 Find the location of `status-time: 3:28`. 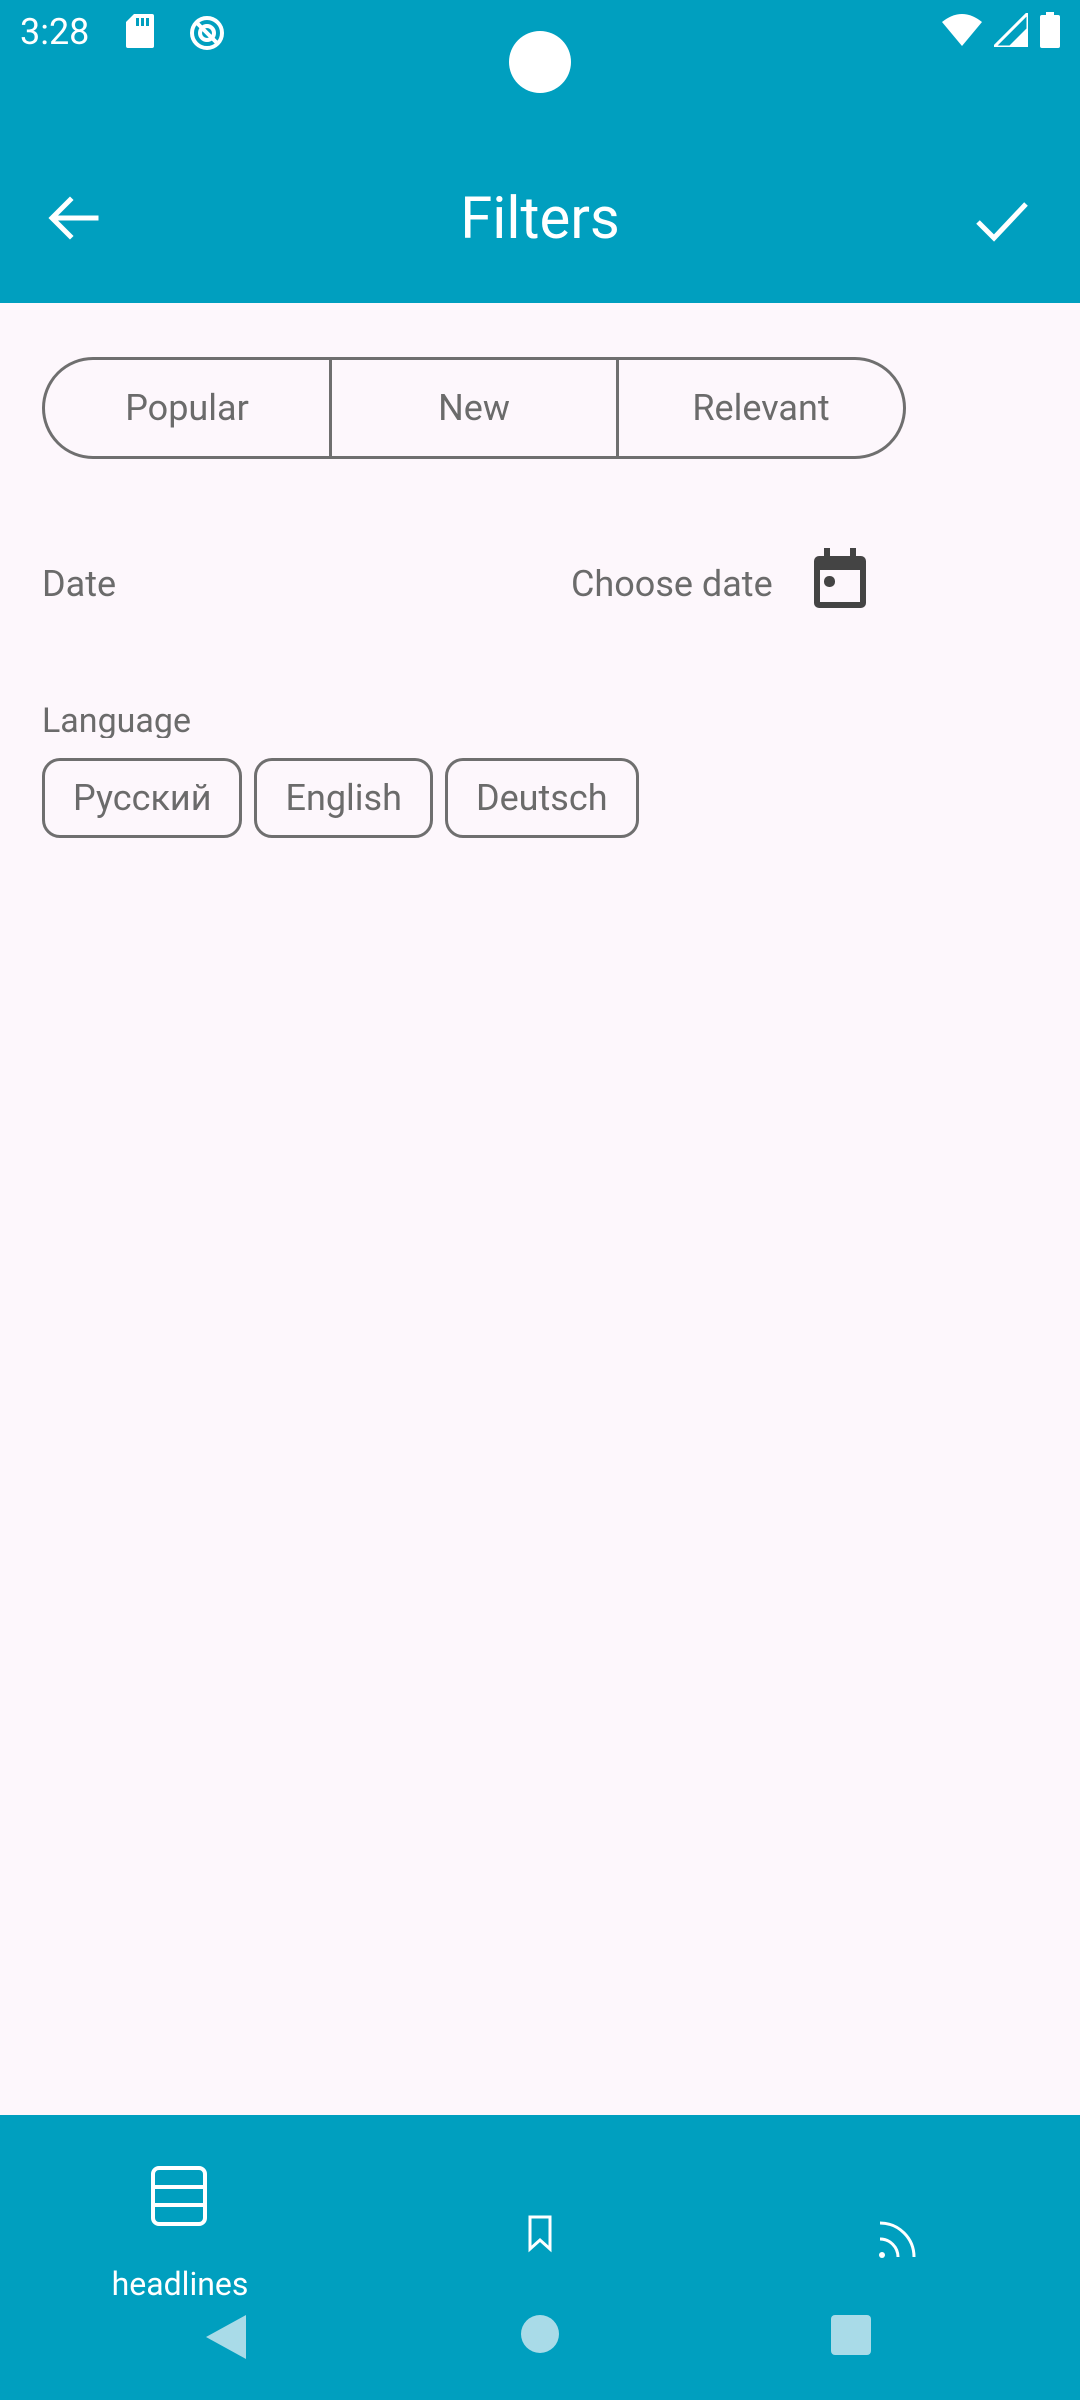

status-time: 3:28 is located at coordinates (55, 32).